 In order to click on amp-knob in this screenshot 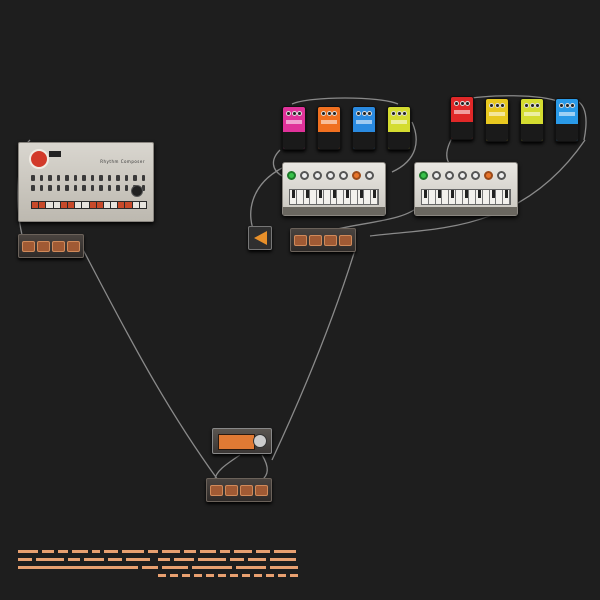, I will do `click(260, 441)`.